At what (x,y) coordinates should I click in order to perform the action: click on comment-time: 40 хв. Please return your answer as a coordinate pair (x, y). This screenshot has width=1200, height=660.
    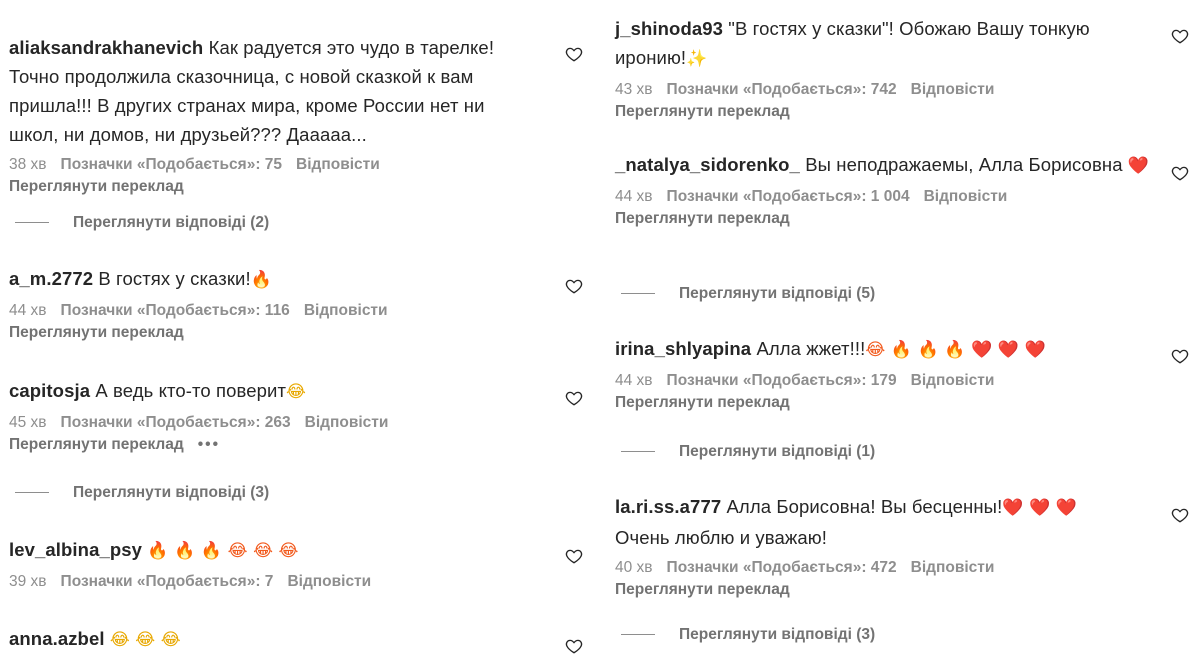
    Looking at the image, I should click on (634, 567).